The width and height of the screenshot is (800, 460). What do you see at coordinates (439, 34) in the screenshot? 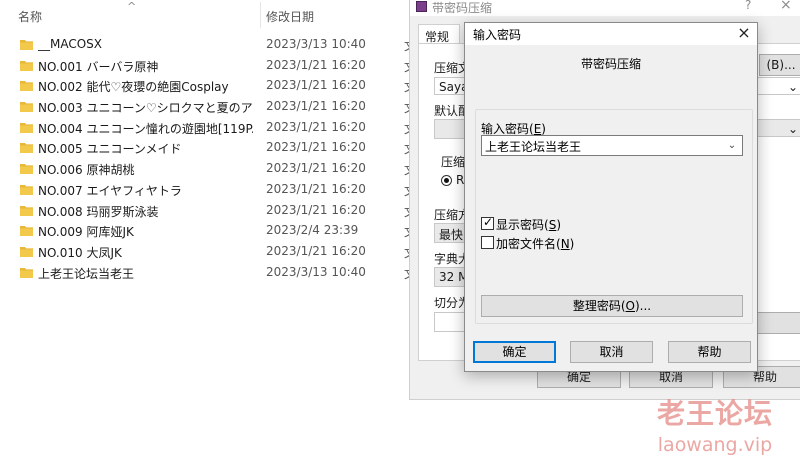
I see `tab-general: 常规` at bounding box center [439, 34].